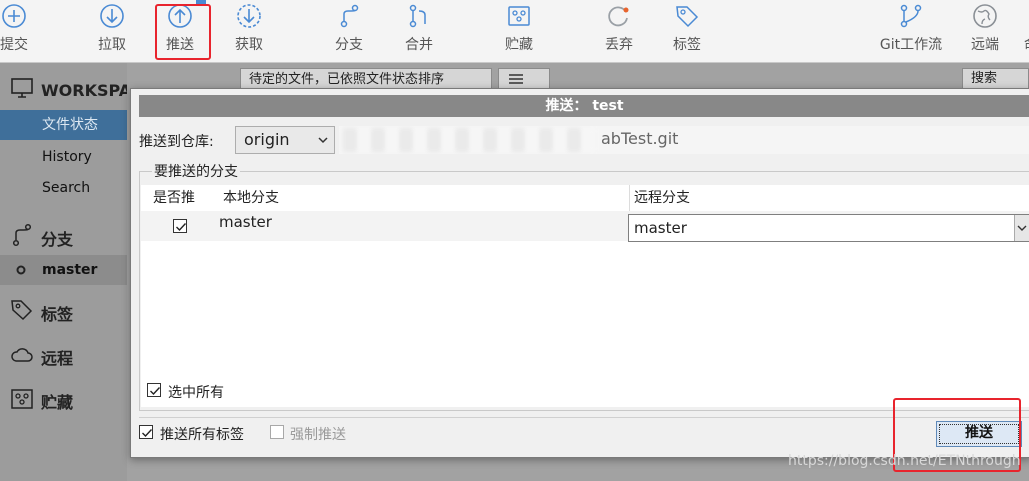 Image resolution: width=1029 pixels, height=481 pixels. Describe the element at coordinates (21, 270) in the screenshot. I see `current-branch-icon` at that location.